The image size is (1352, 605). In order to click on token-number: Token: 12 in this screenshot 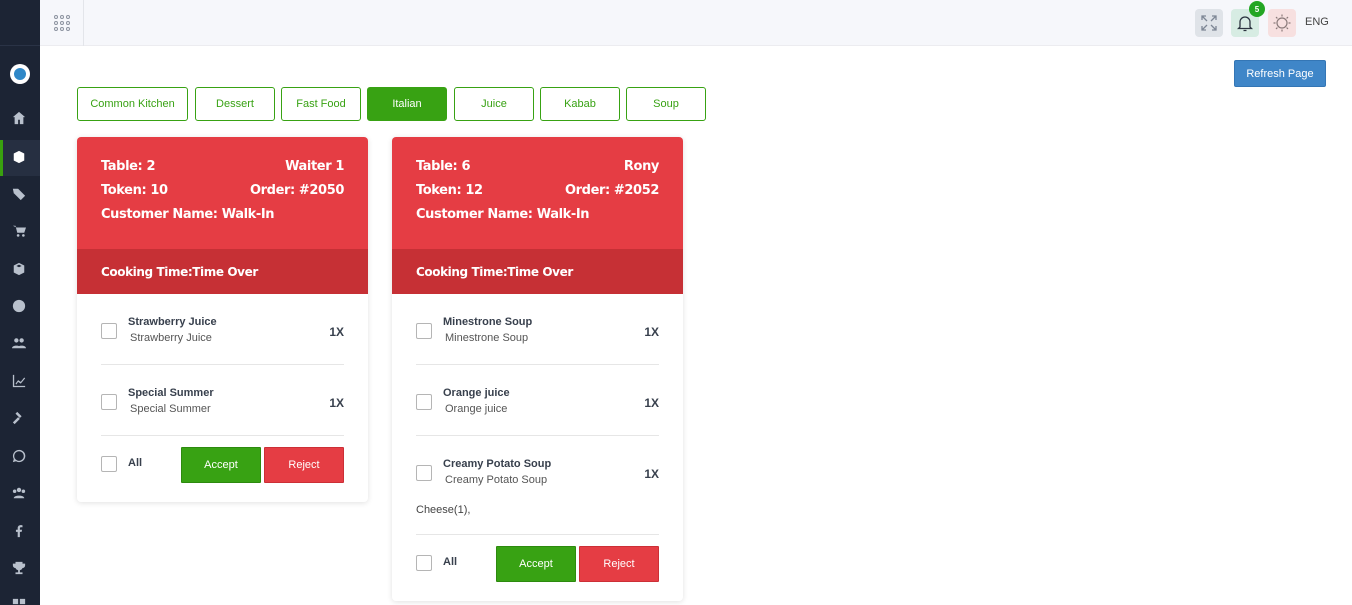, I will do `click(449, 190)`.